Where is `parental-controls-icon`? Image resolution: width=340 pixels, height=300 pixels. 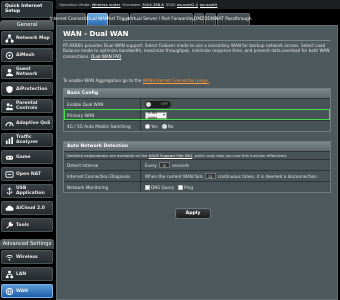 parental-controls-icon is located at coordinates (9, 106).